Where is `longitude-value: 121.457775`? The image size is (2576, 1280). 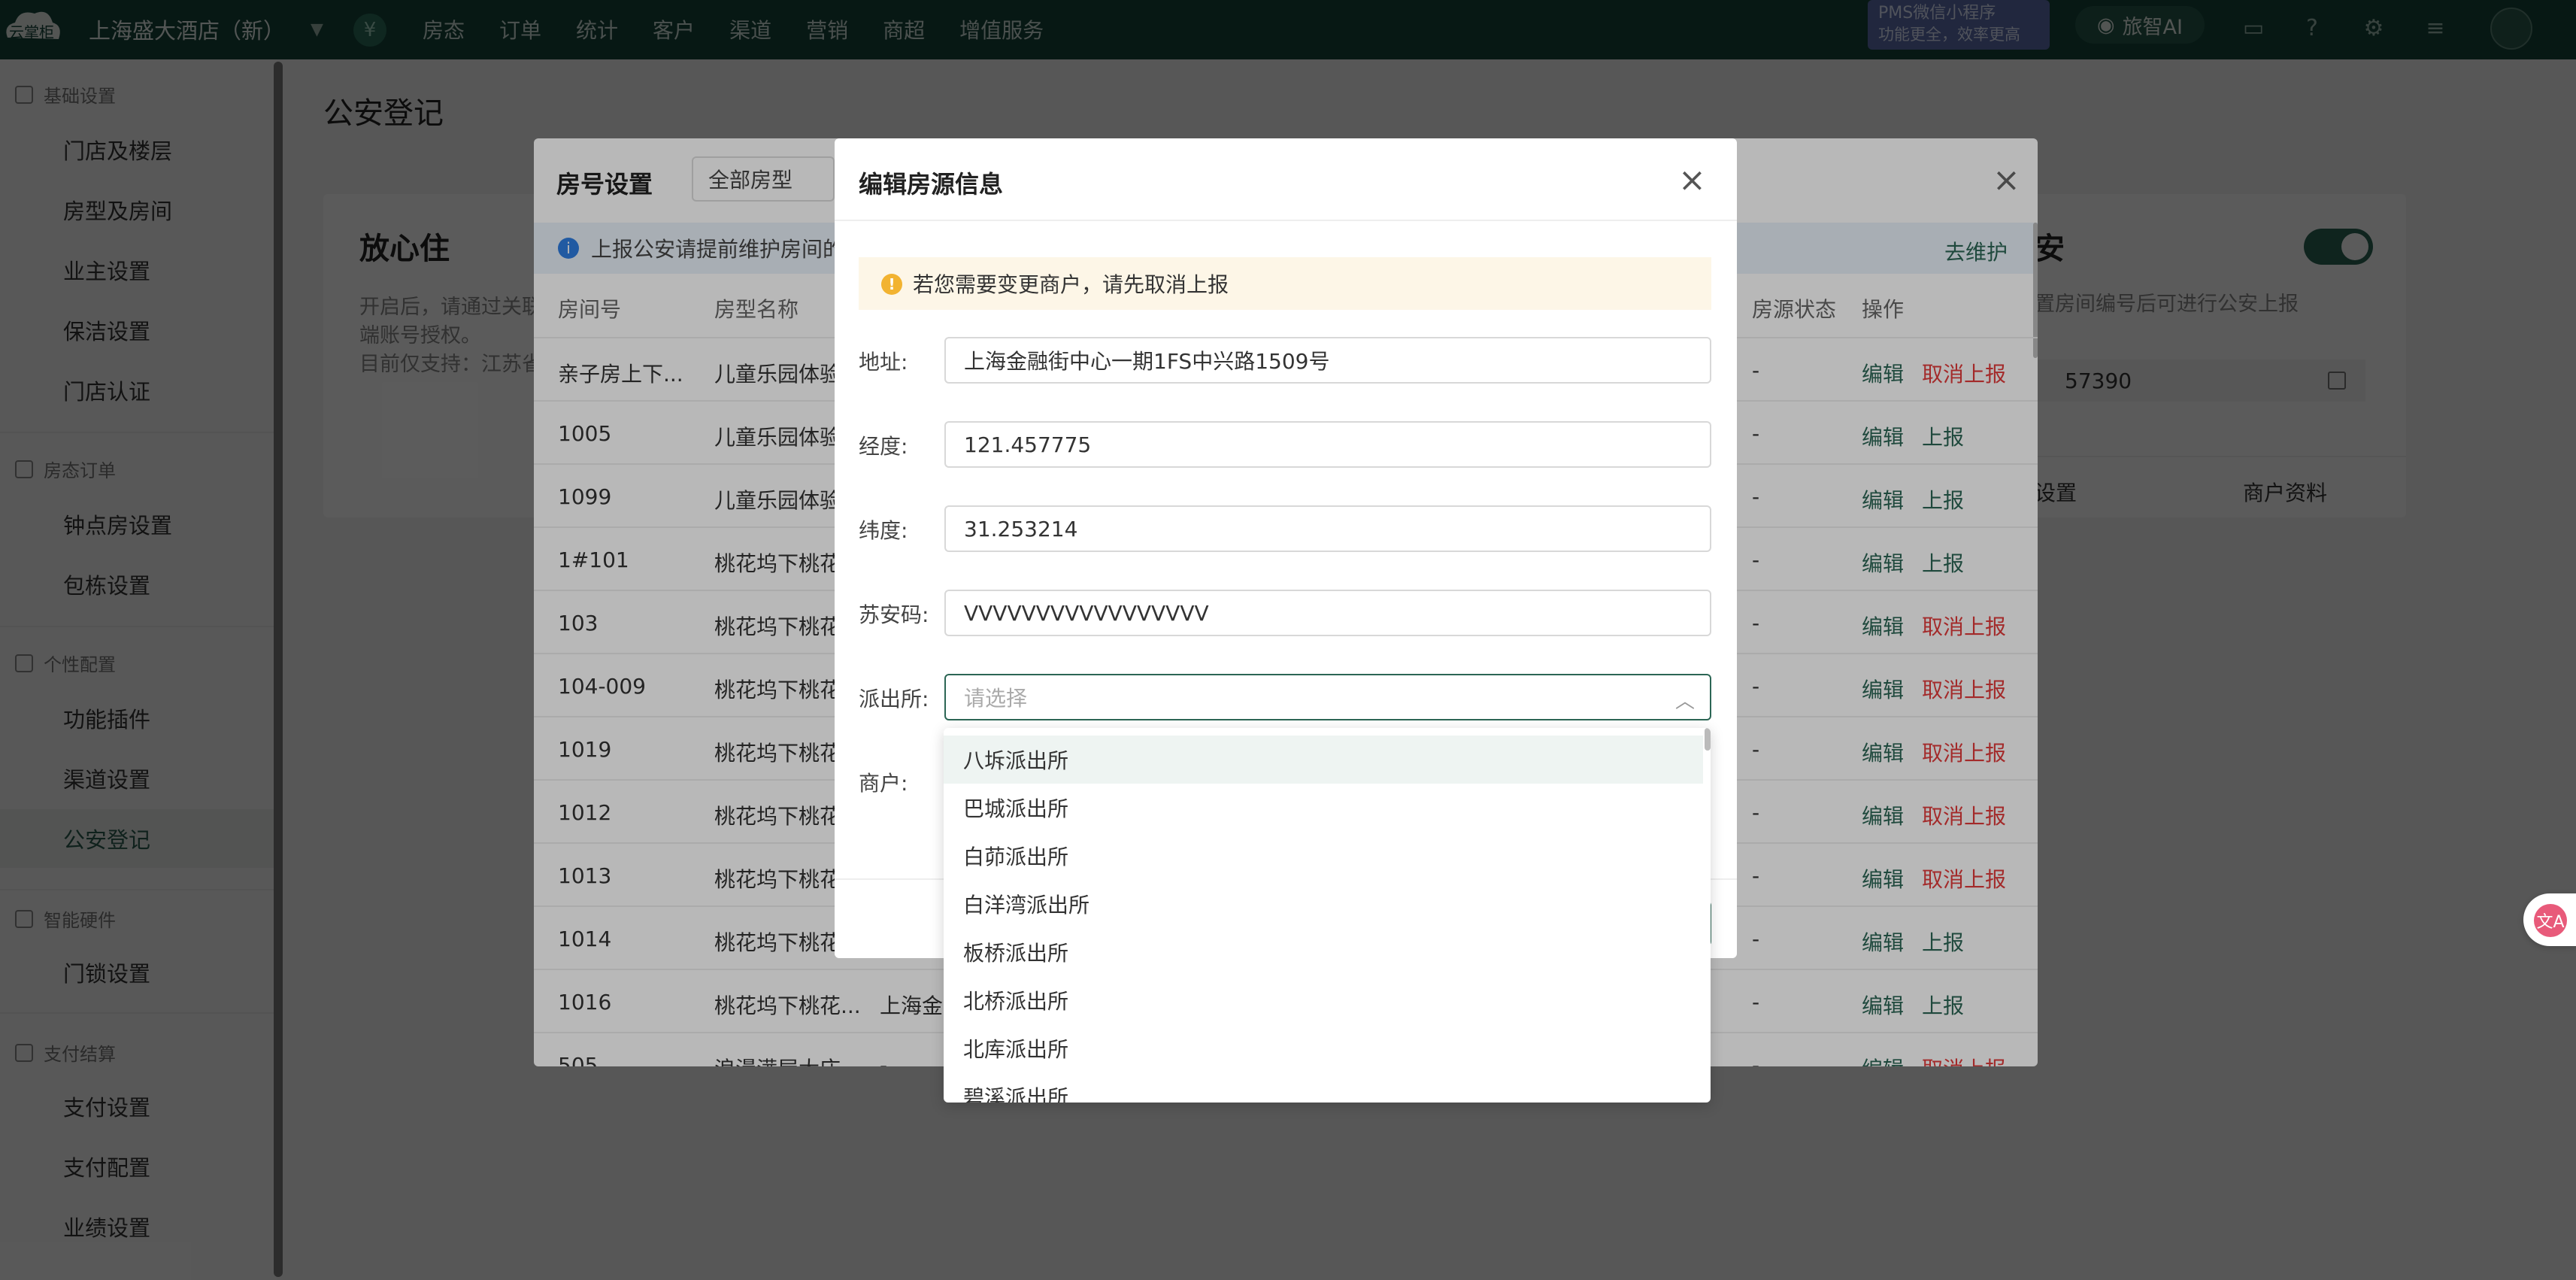 longitude-value: 121.457775 is located at coordinates (1028, 444).